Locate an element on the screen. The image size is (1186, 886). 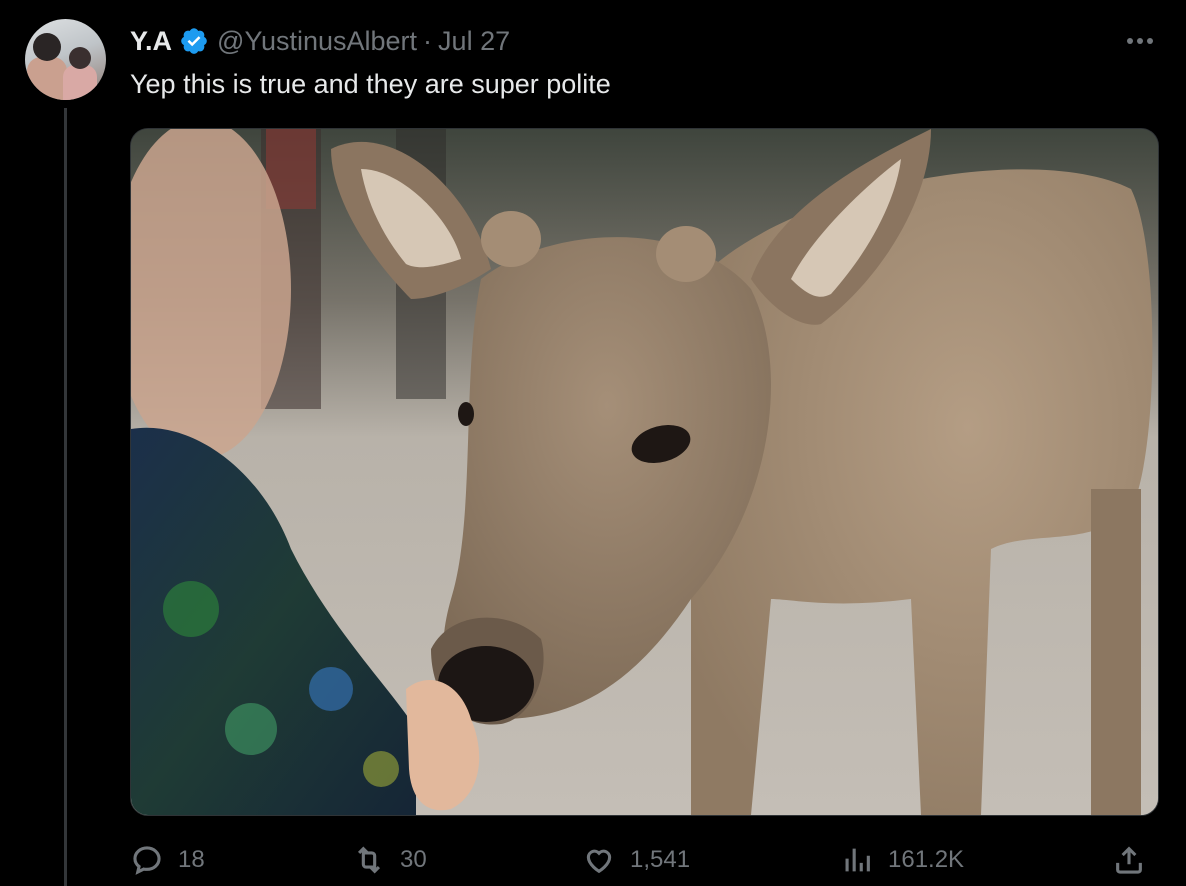
tweet-actions: 18 30 1,541 161.2K is located at coordinates (645, 860).